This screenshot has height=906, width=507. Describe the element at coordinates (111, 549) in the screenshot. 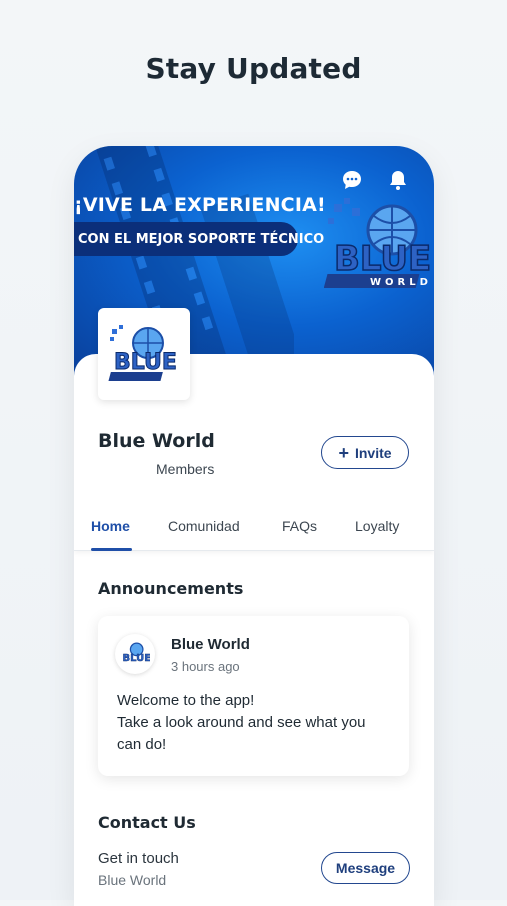

I see `active-tab-indicator` at that location.